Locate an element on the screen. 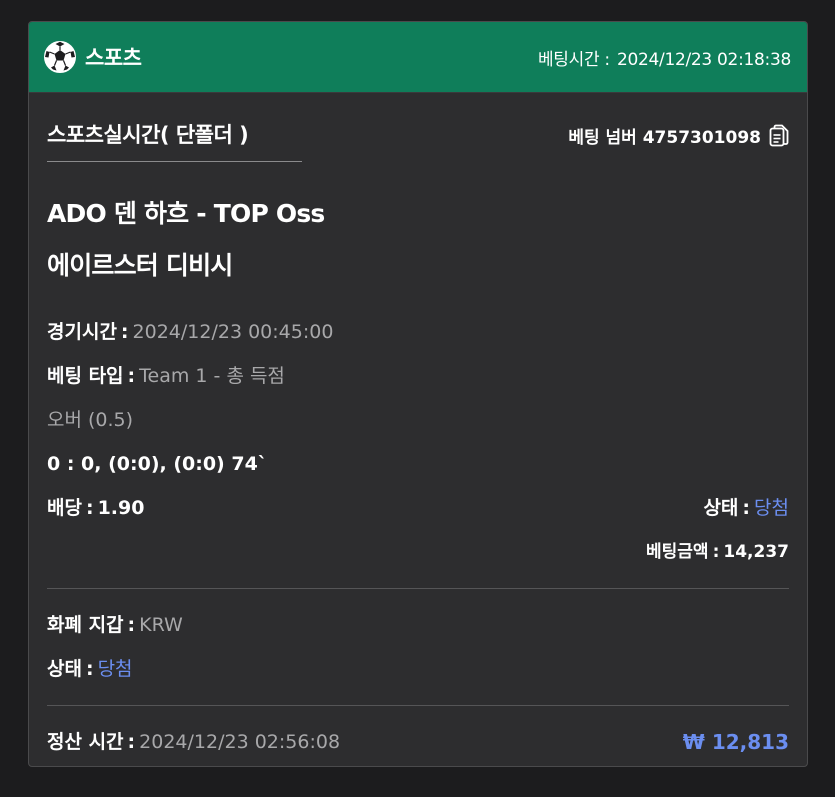  settlement-label: 정산 시간 is located at coordinates (85, 742).